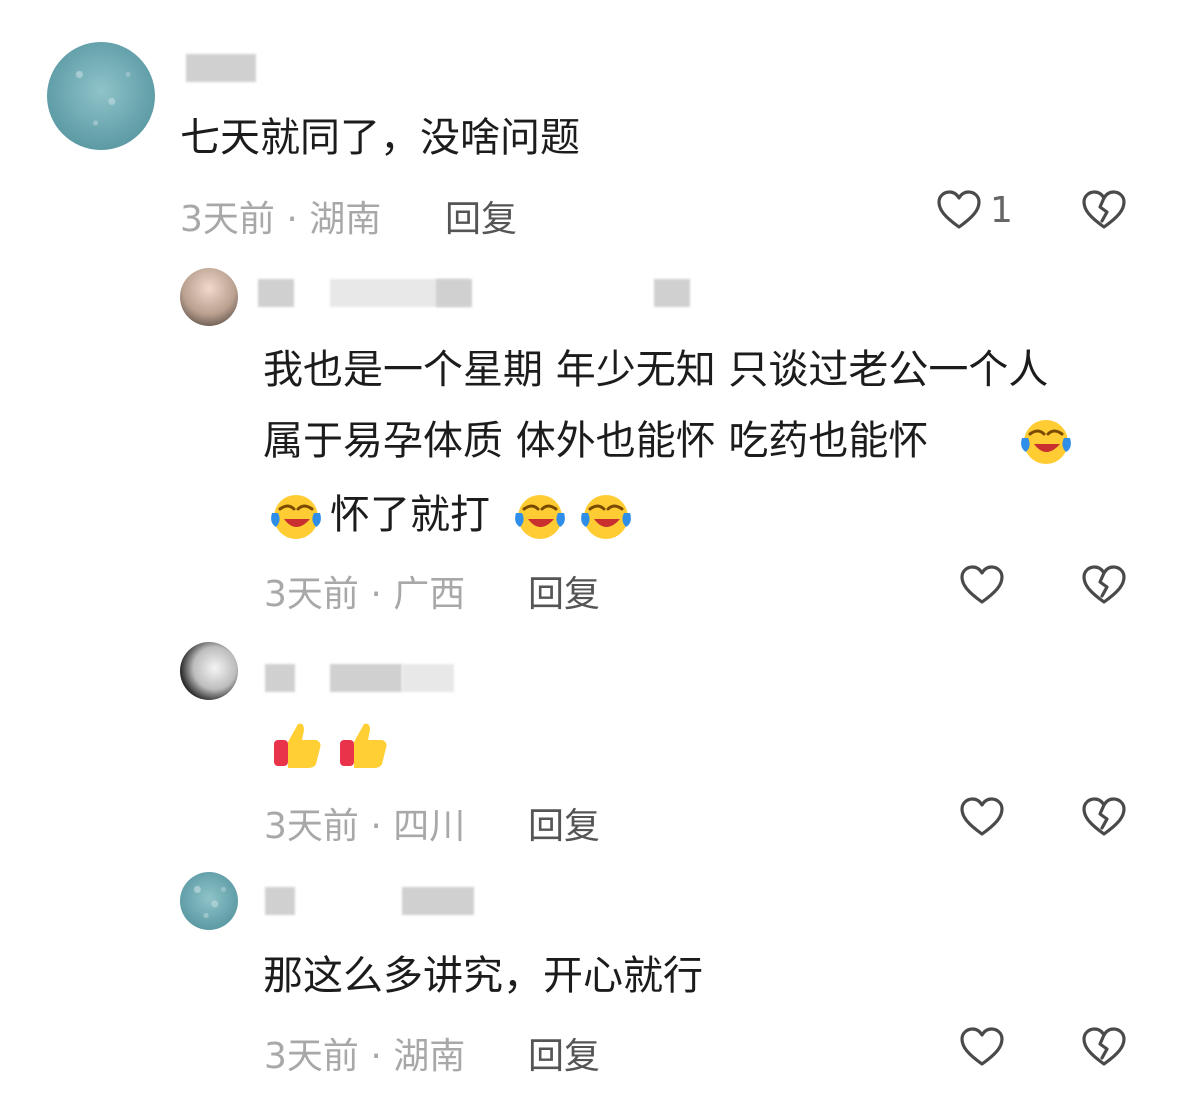  I want to click on comment-text: 七天就同了，没啥问题, so click(380, 138).